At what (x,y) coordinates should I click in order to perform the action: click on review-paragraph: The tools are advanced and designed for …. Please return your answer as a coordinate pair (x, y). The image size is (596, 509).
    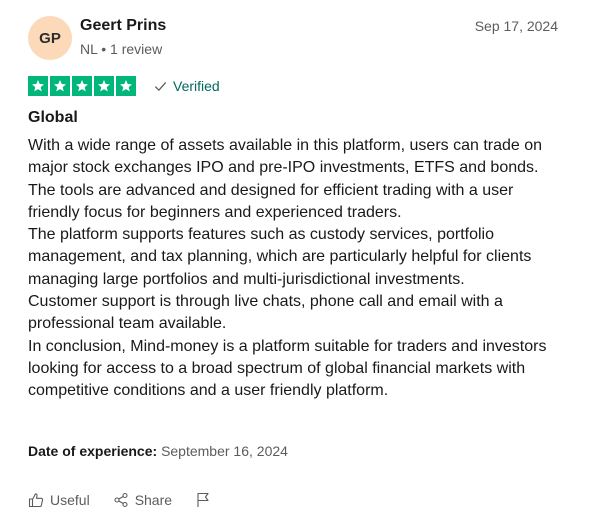
    Looking at the image, I should click on (271, 201).